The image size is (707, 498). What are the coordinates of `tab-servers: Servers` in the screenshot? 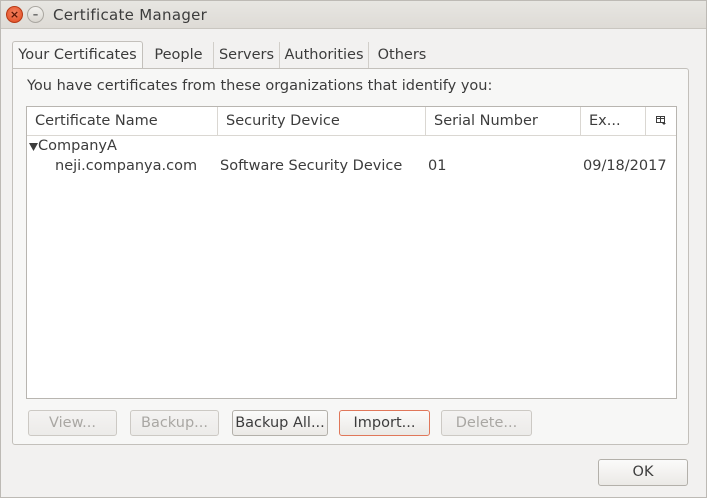 It's located at (247, 55).